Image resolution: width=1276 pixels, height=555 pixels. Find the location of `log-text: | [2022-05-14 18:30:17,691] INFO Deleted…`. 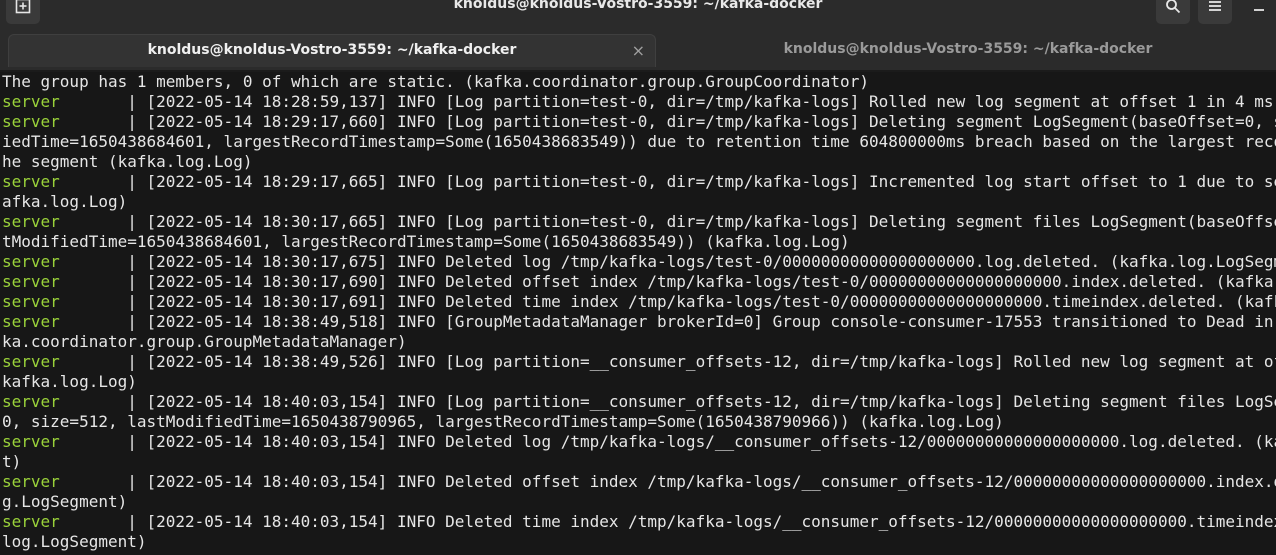

log-text: | [2022-05-14 18:30:17,691] INFO Deleted… is located at coordinates (667, 301).